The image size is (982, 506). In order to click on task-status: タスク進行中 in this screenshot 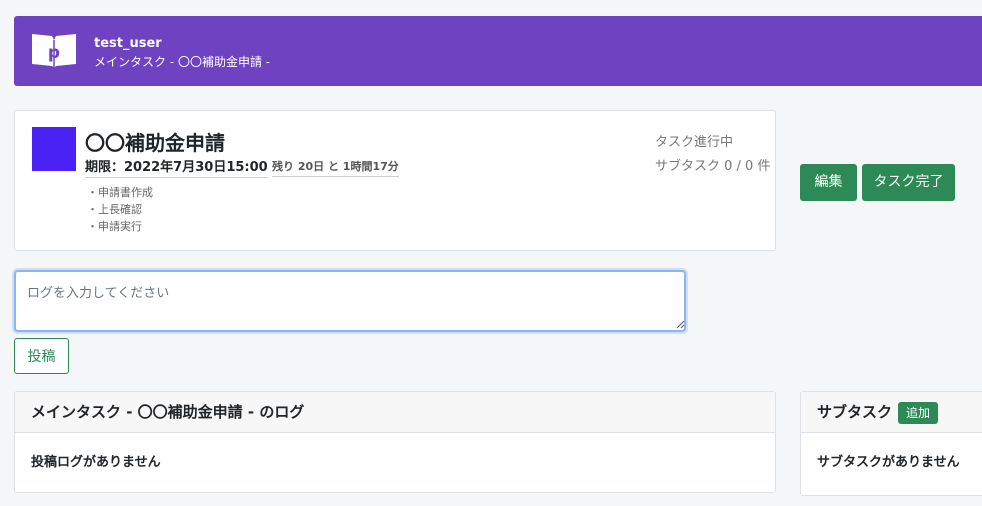, I will do `click(694, 142)`.